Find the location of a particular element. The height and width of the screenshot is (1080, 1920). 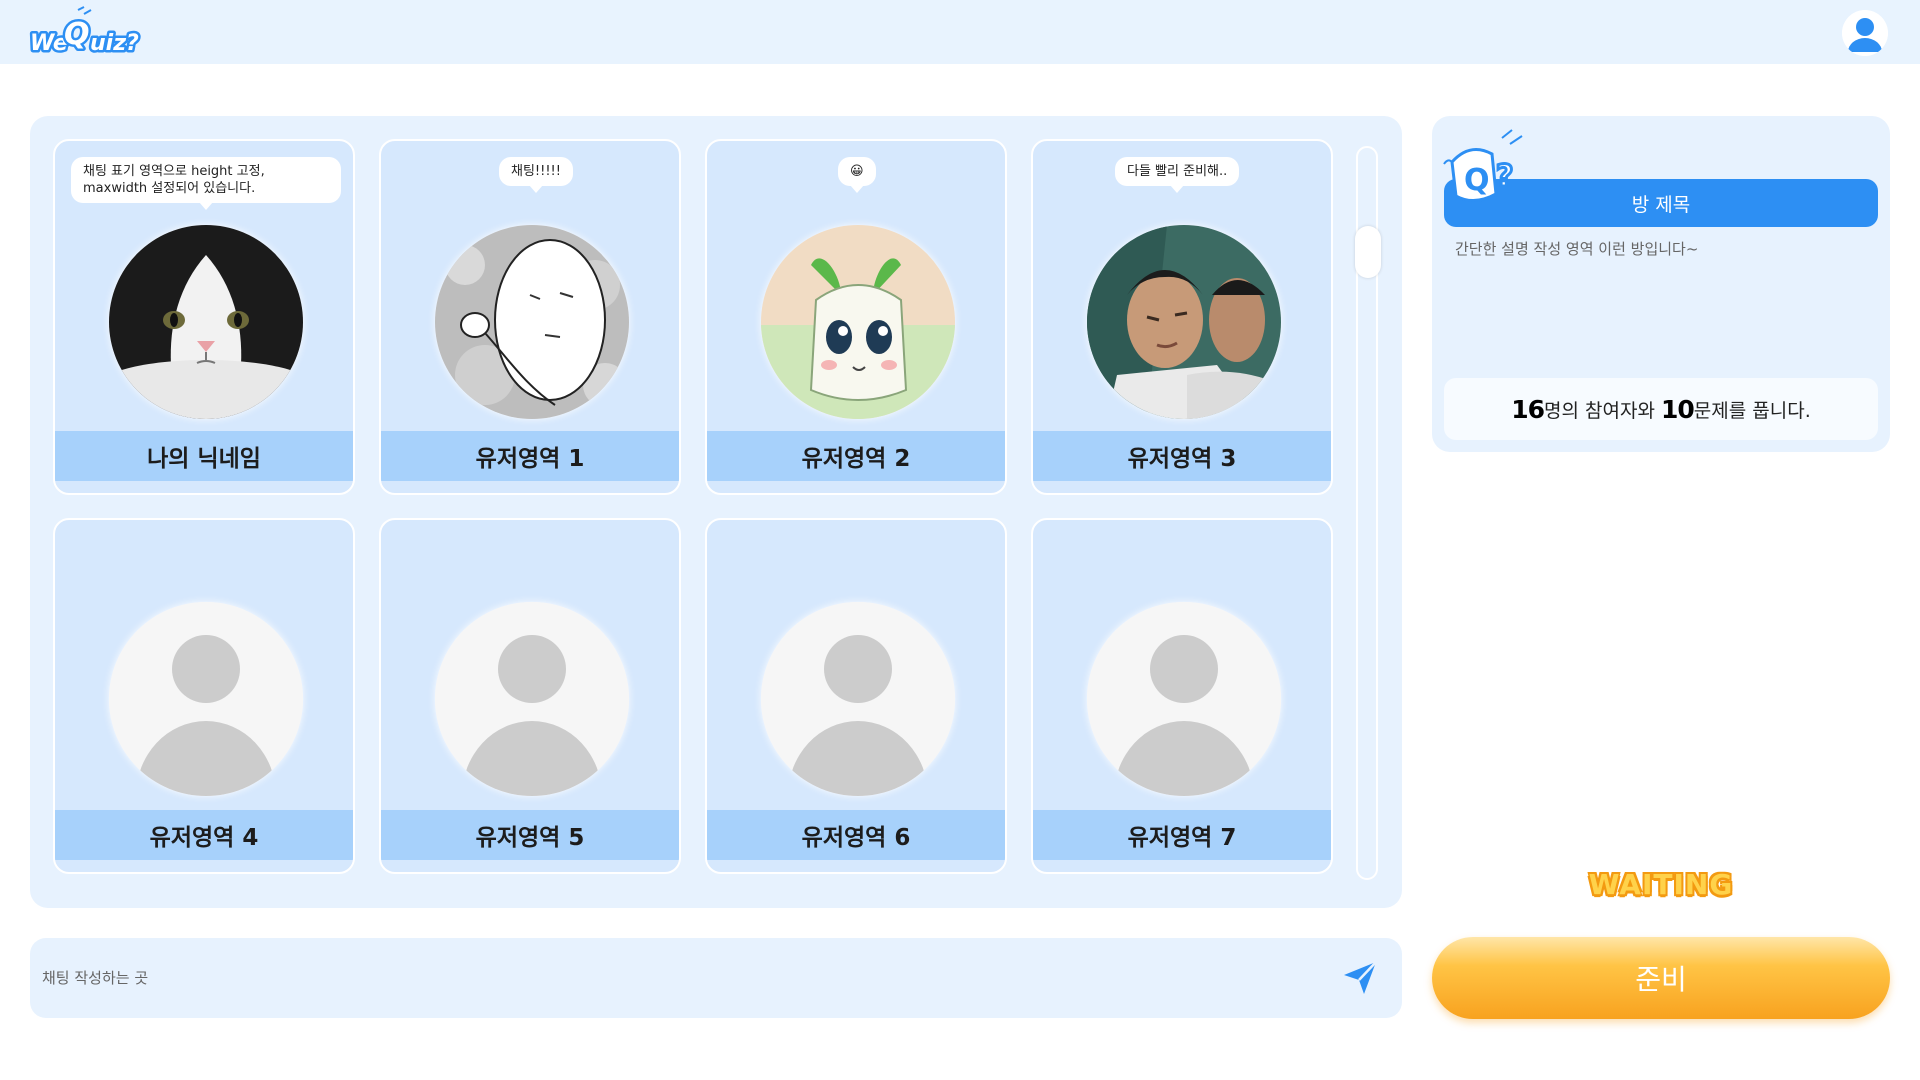

profile-icon is located at coordinates (1865, 33).